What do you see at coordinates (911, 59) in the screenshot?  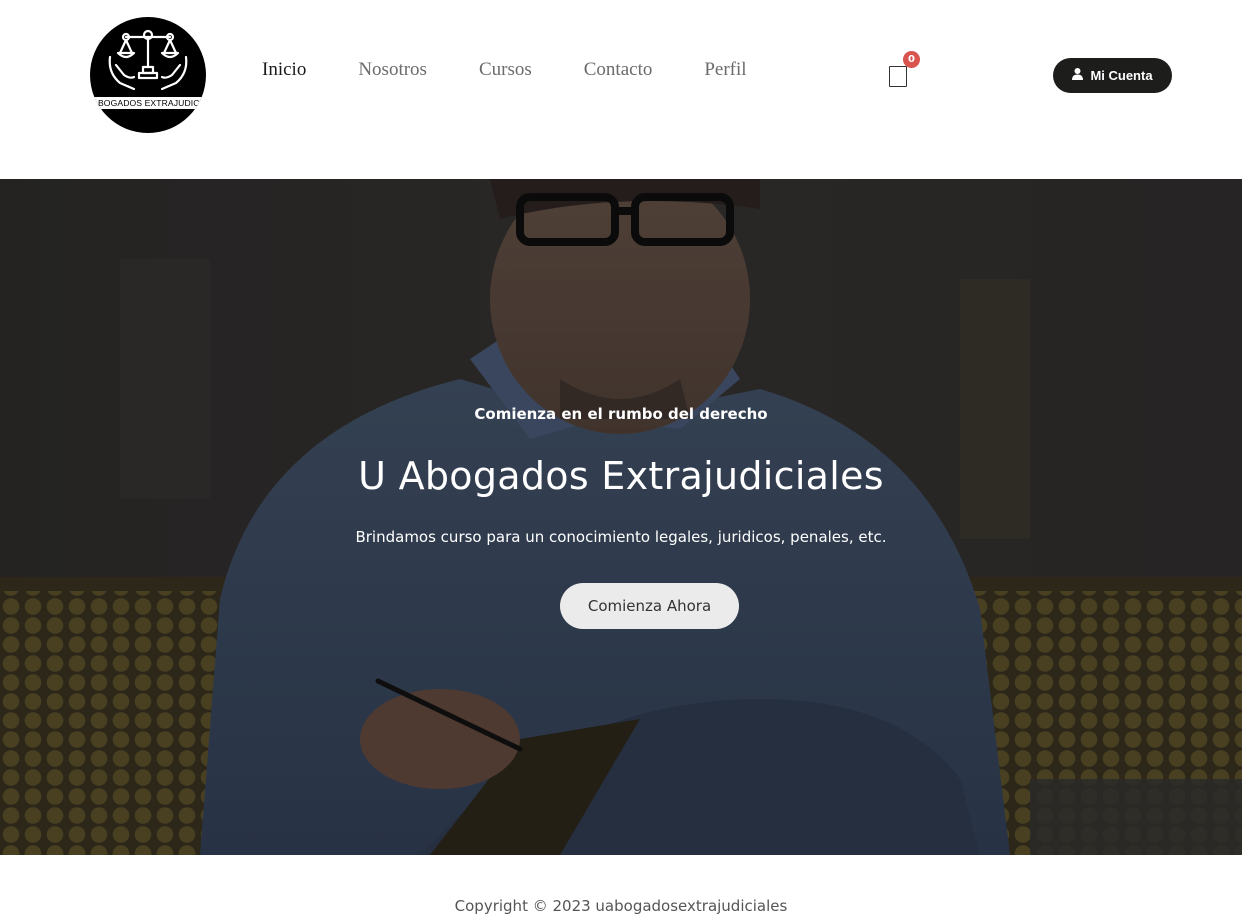 I see `cart-count-badge: 0` at bounding box center [911, 59].